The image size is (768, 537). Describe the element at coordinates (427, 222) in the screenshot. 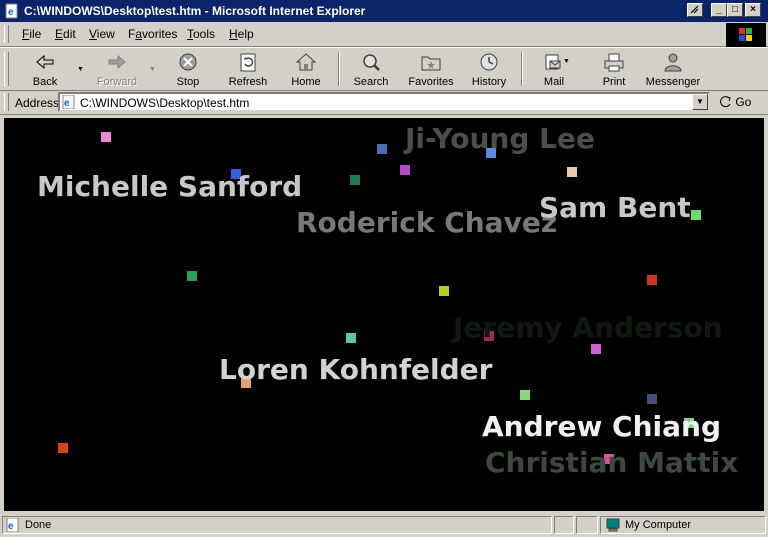

I see `name-roderick-chavez: Roderick Chavez` at that location.